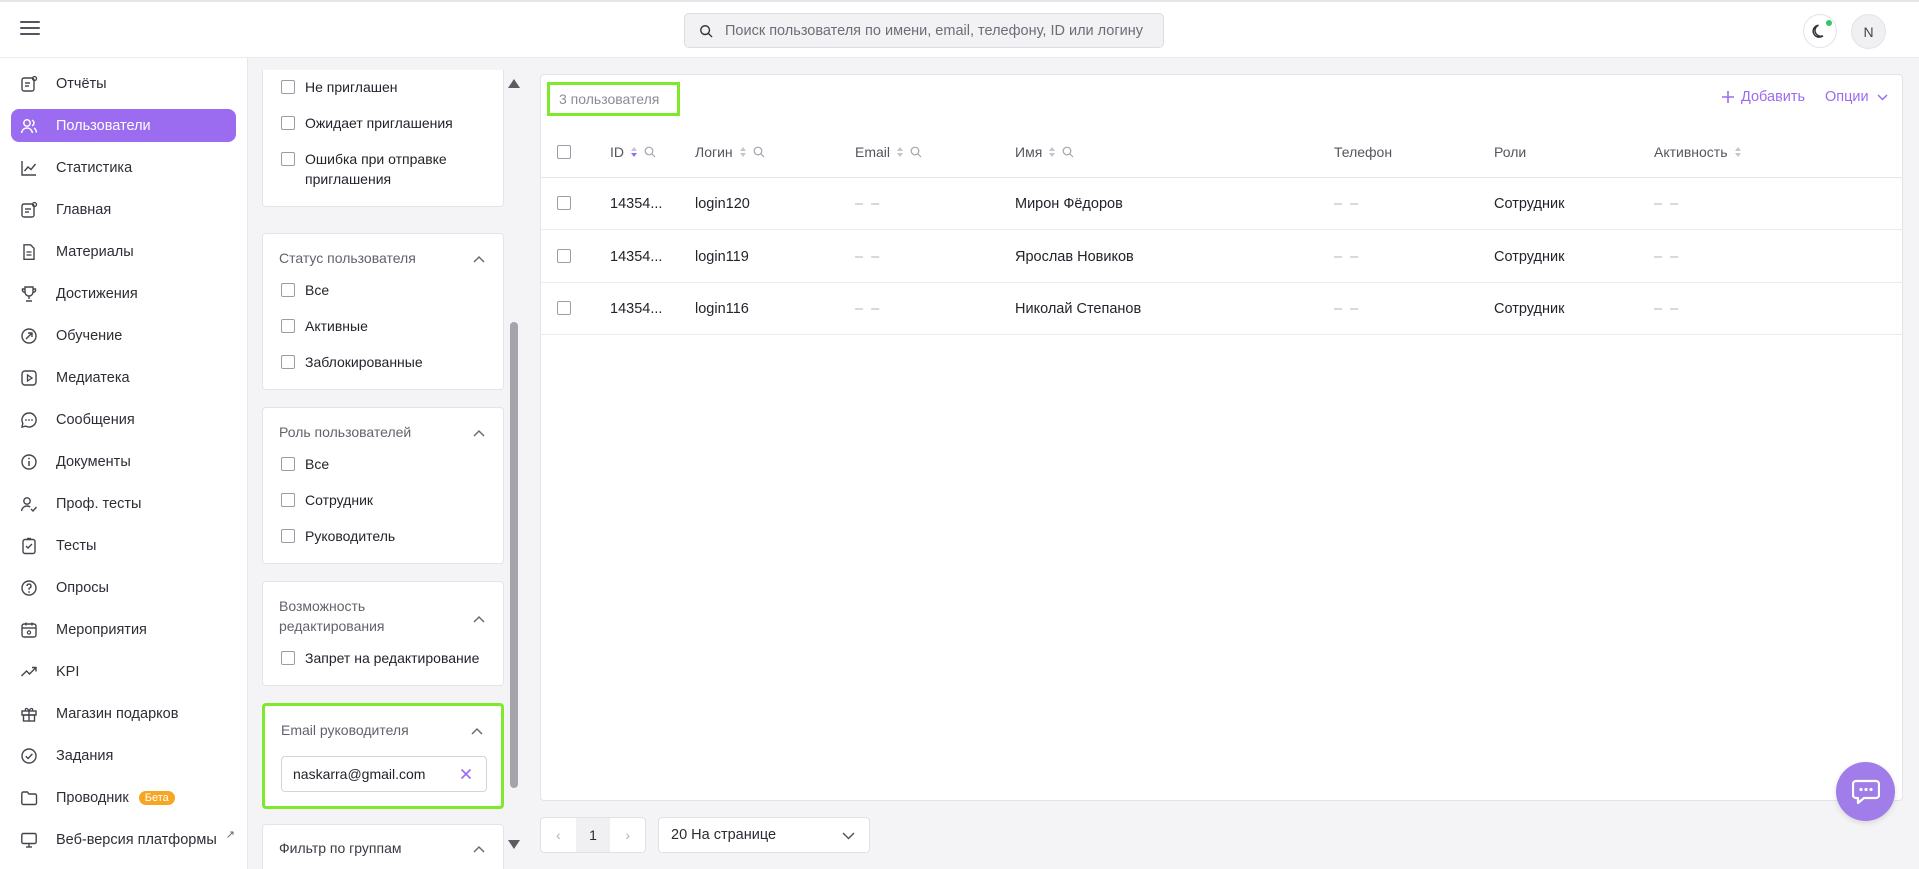 The width and height of the screenshot is (1919, 869). I want to click on column-header-name: Имя, so click(1044, 152).